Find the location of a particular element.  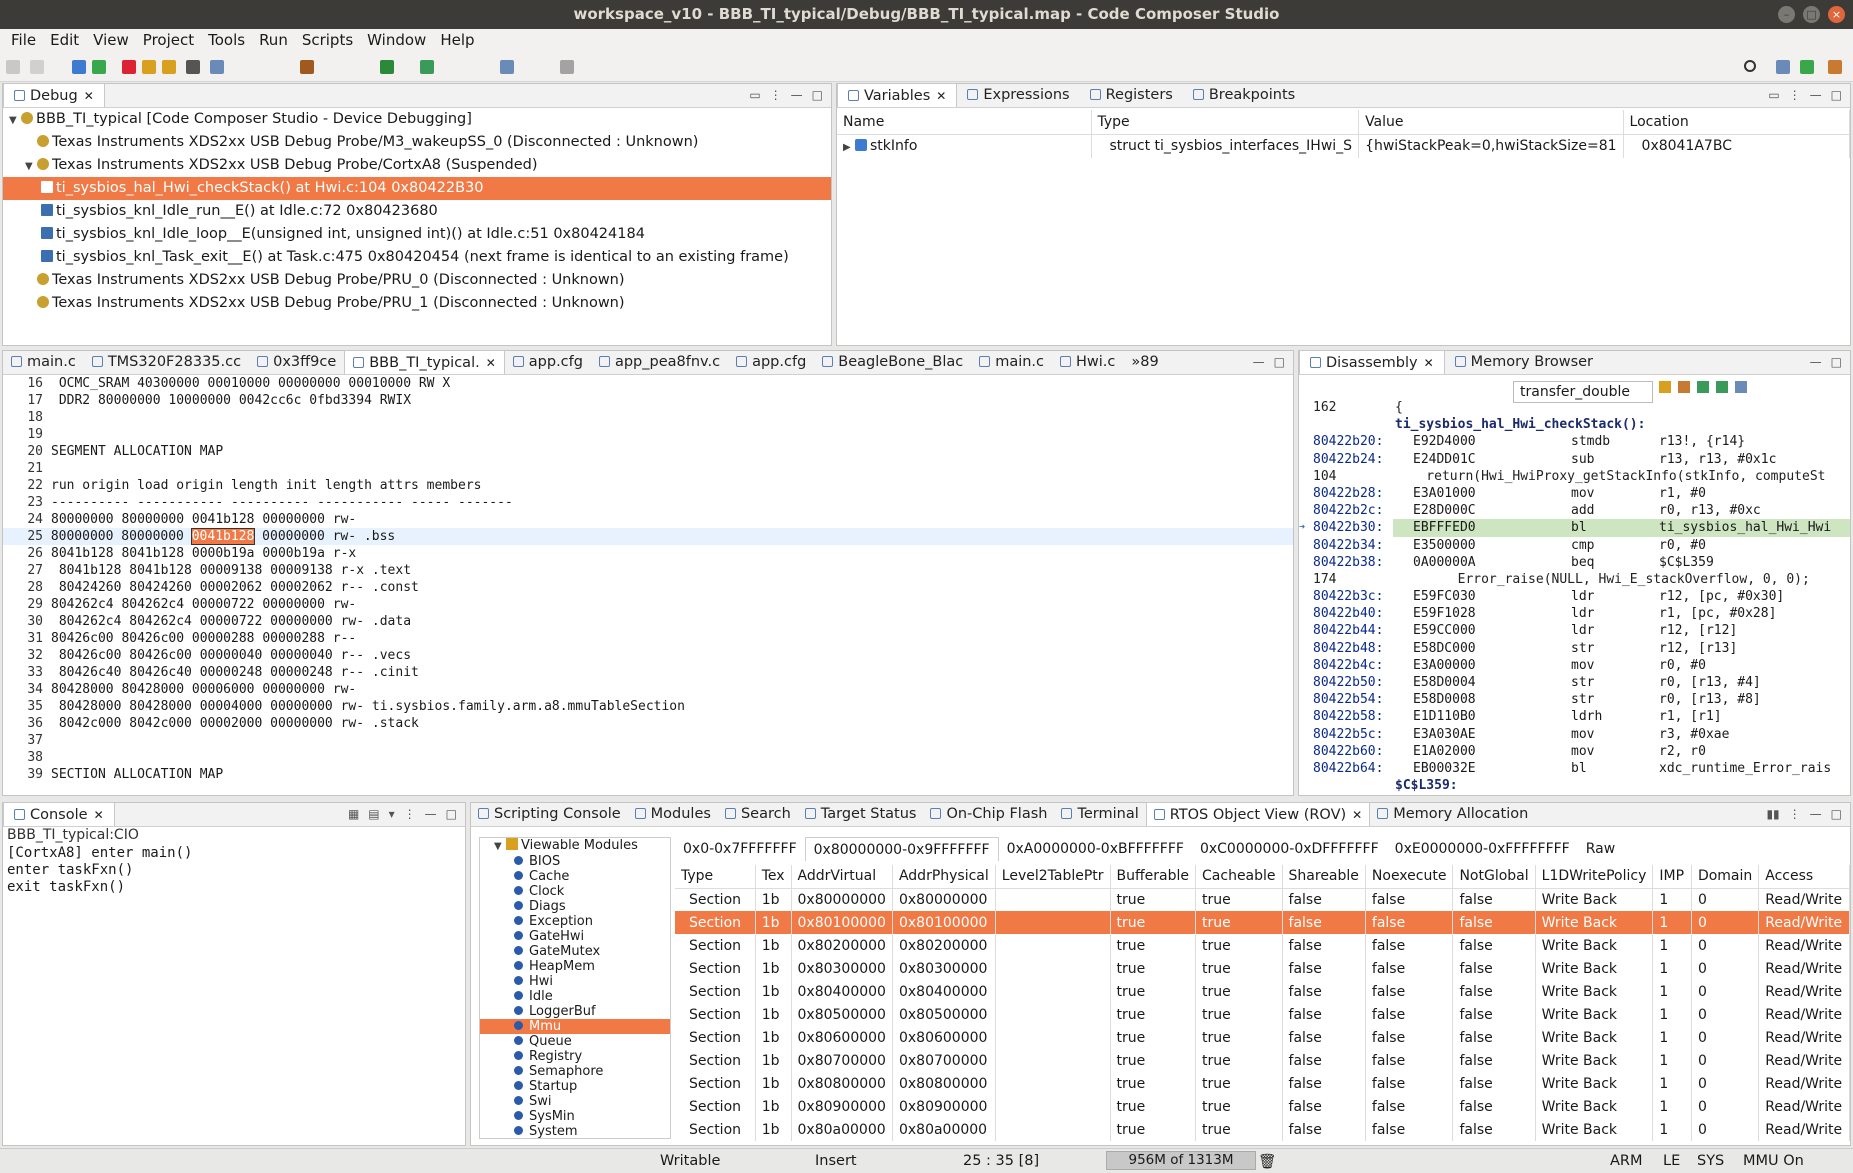

collapse-all-icon: ▭ is located at coordinates (1773, 95).